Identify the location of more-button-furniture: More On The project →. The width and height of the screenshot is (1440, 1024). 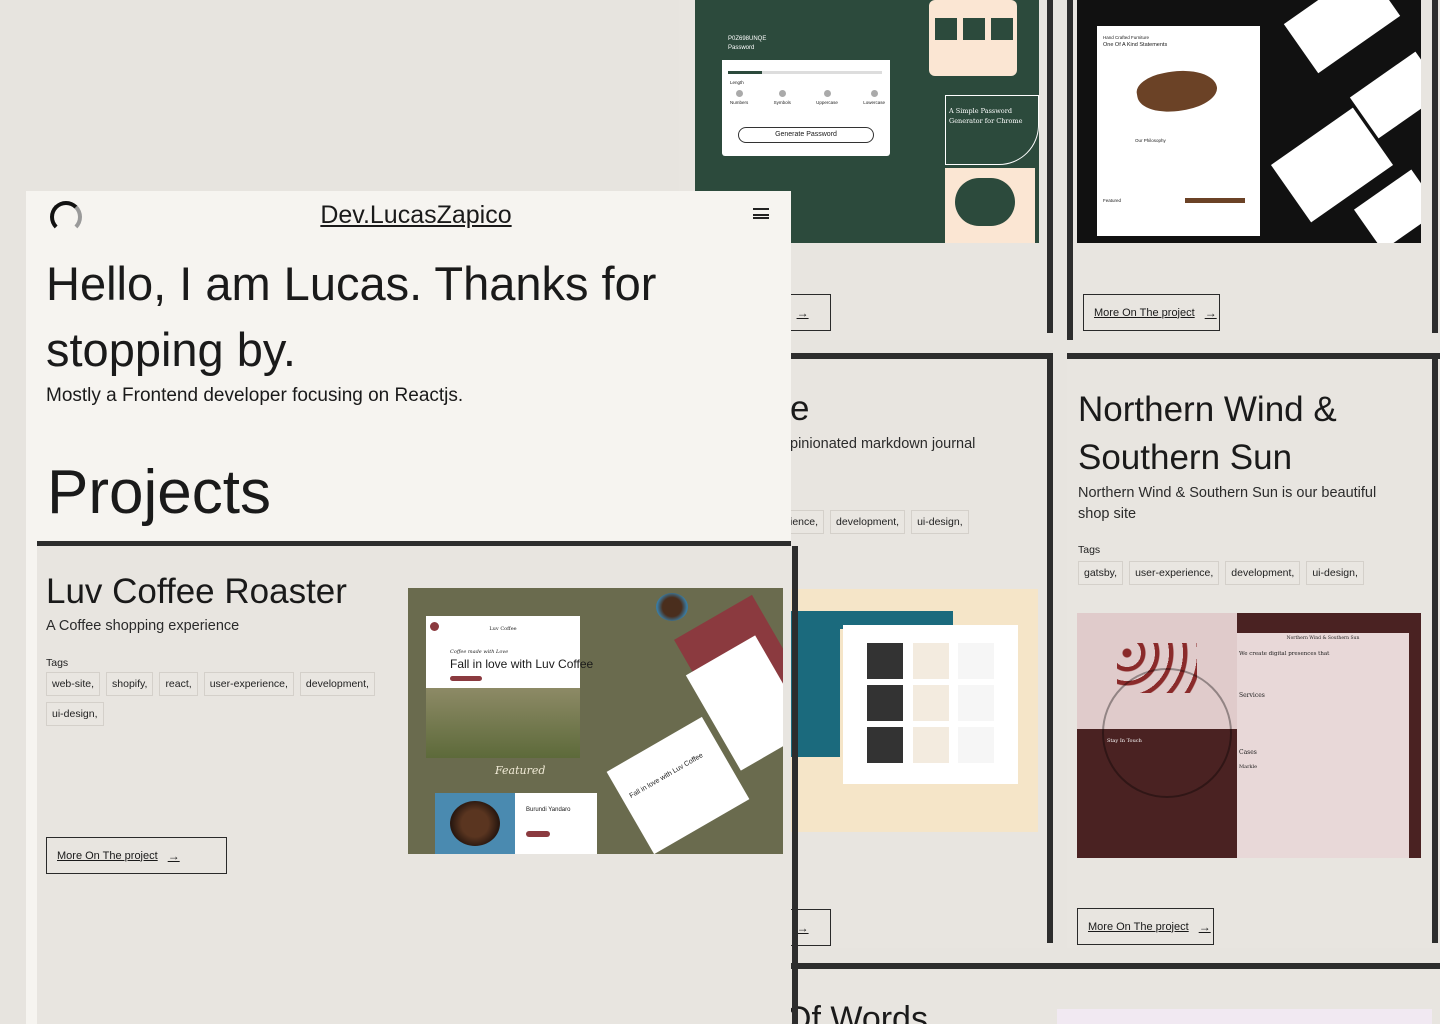
(1151, 312).